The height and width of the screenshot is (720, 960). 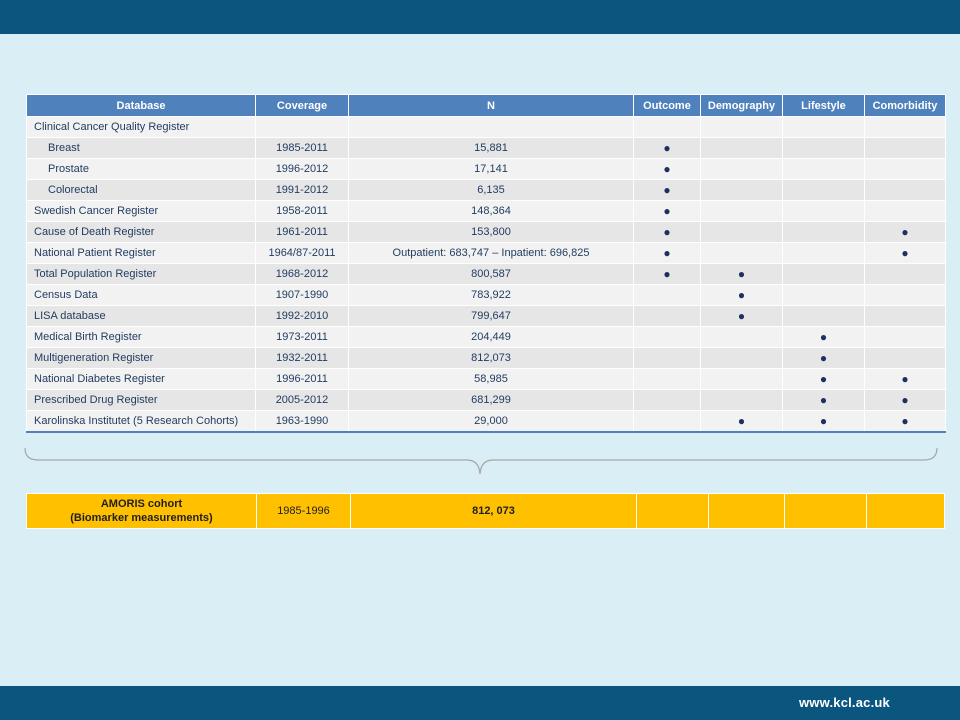 I want to click on coverage-cell: 1973-2011, so click(x=302, y=337).